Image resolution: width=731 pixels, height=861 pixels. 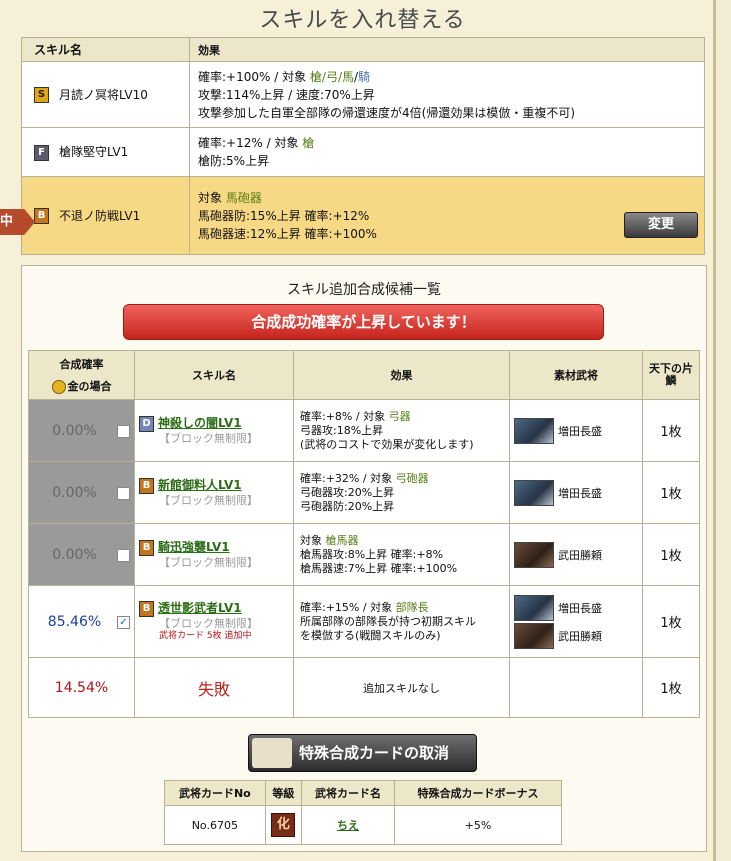 I want to click on effect-text: 攻撃:114%上昇 / 速度:70%上昇, so click(x=286, y=94).